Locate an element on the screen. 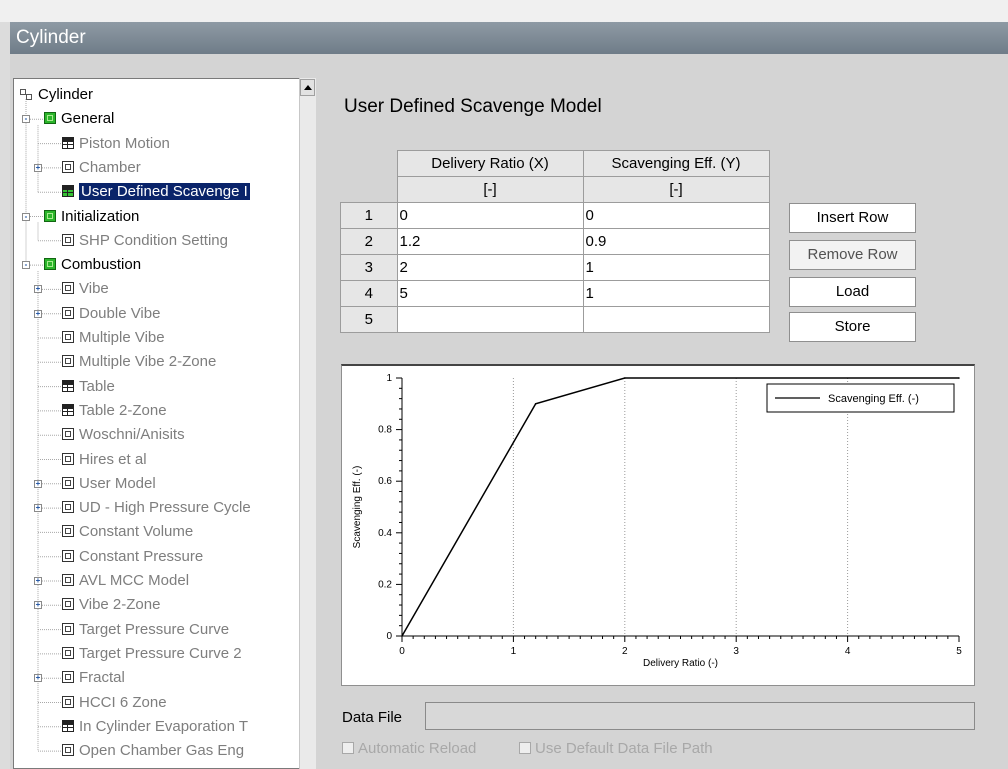  use-default-path-checkbox: Use Default Data File Path is located at coordinates (616, 748).